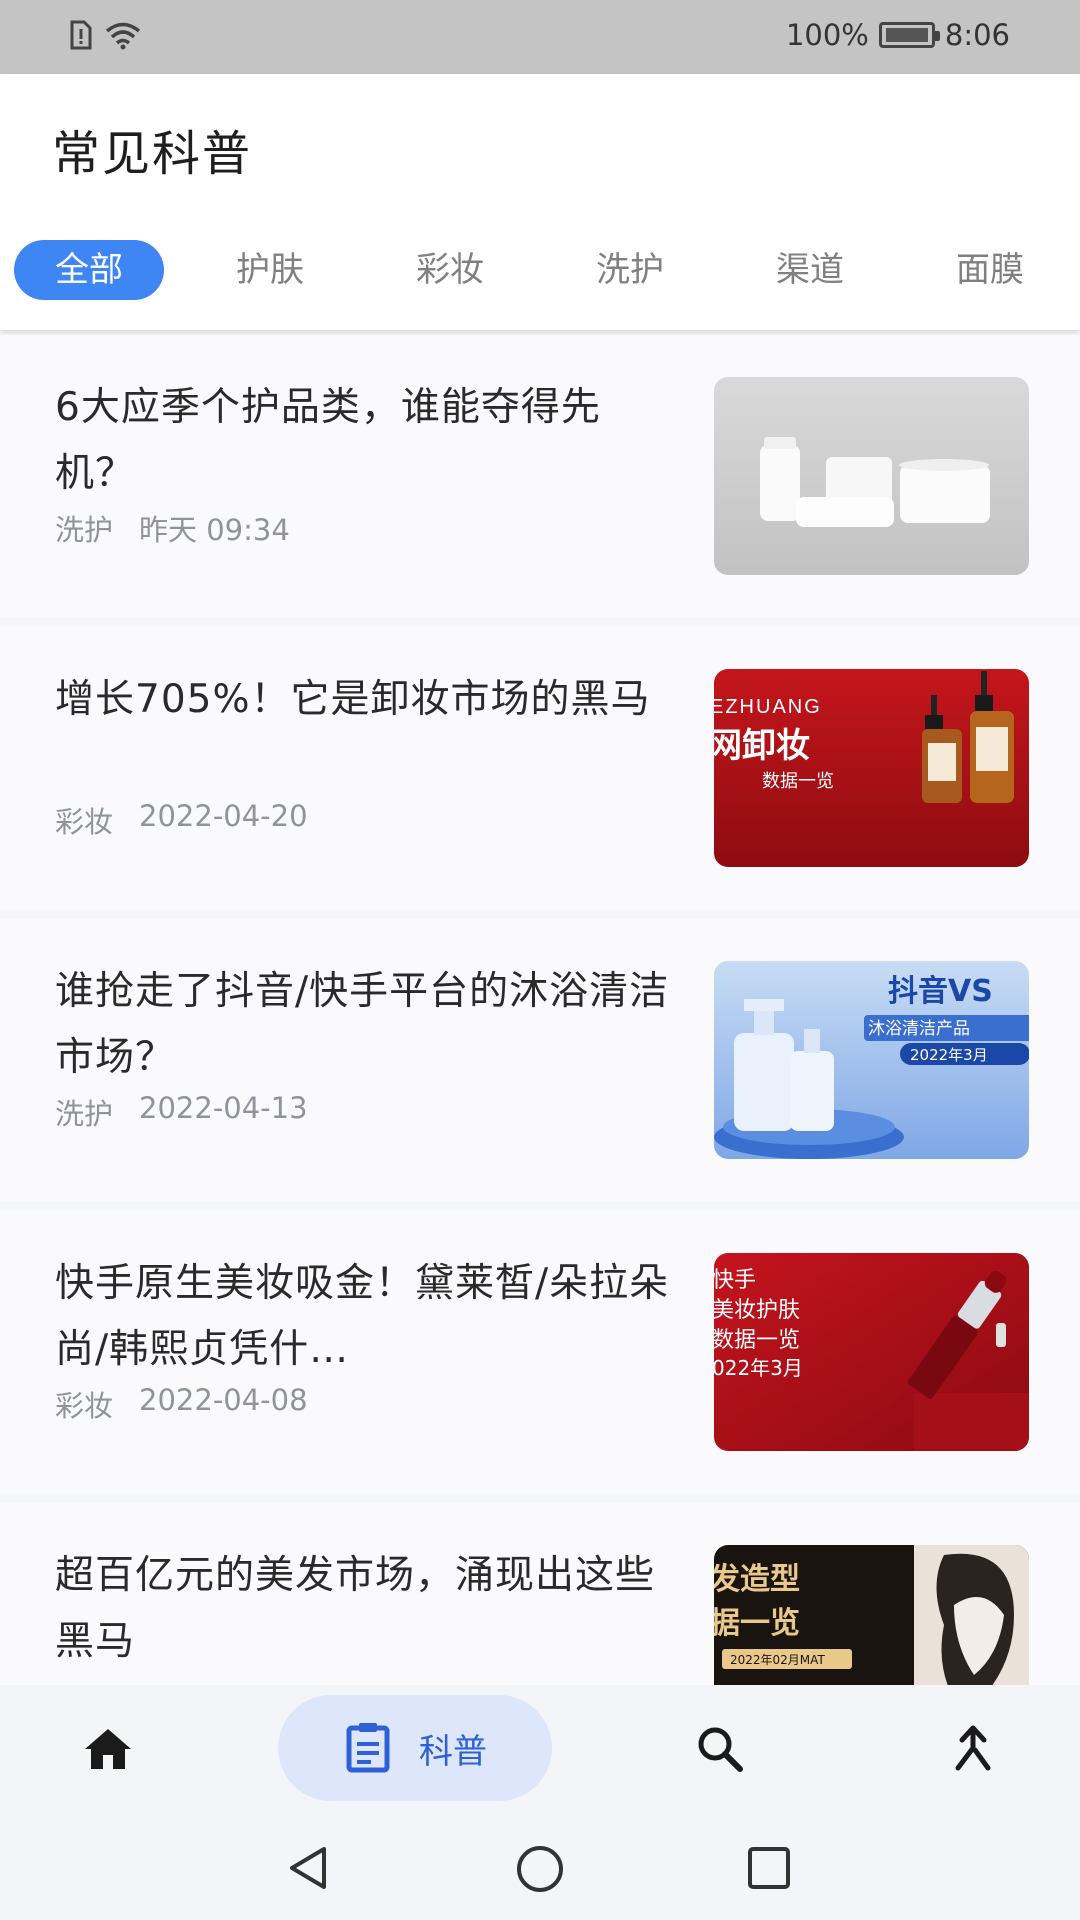 This screenshot has width=1080, height=1920. I want to click on system-nav-bar, so click(540, 1866).